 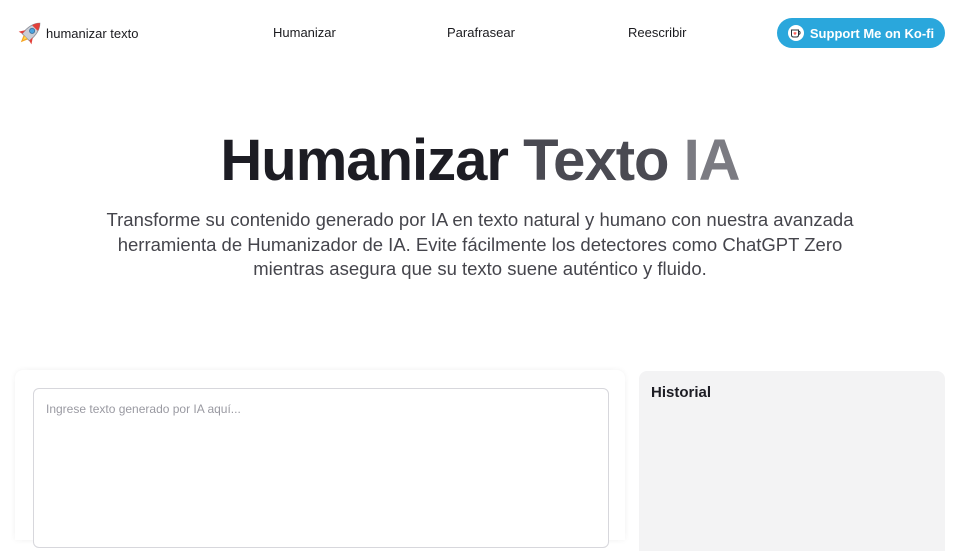 What do you see at coordinates (872, 33) in the screenshot?
I see `kofi-support-label: Support Me on Ko-fi` at bounding box center [872, 33].